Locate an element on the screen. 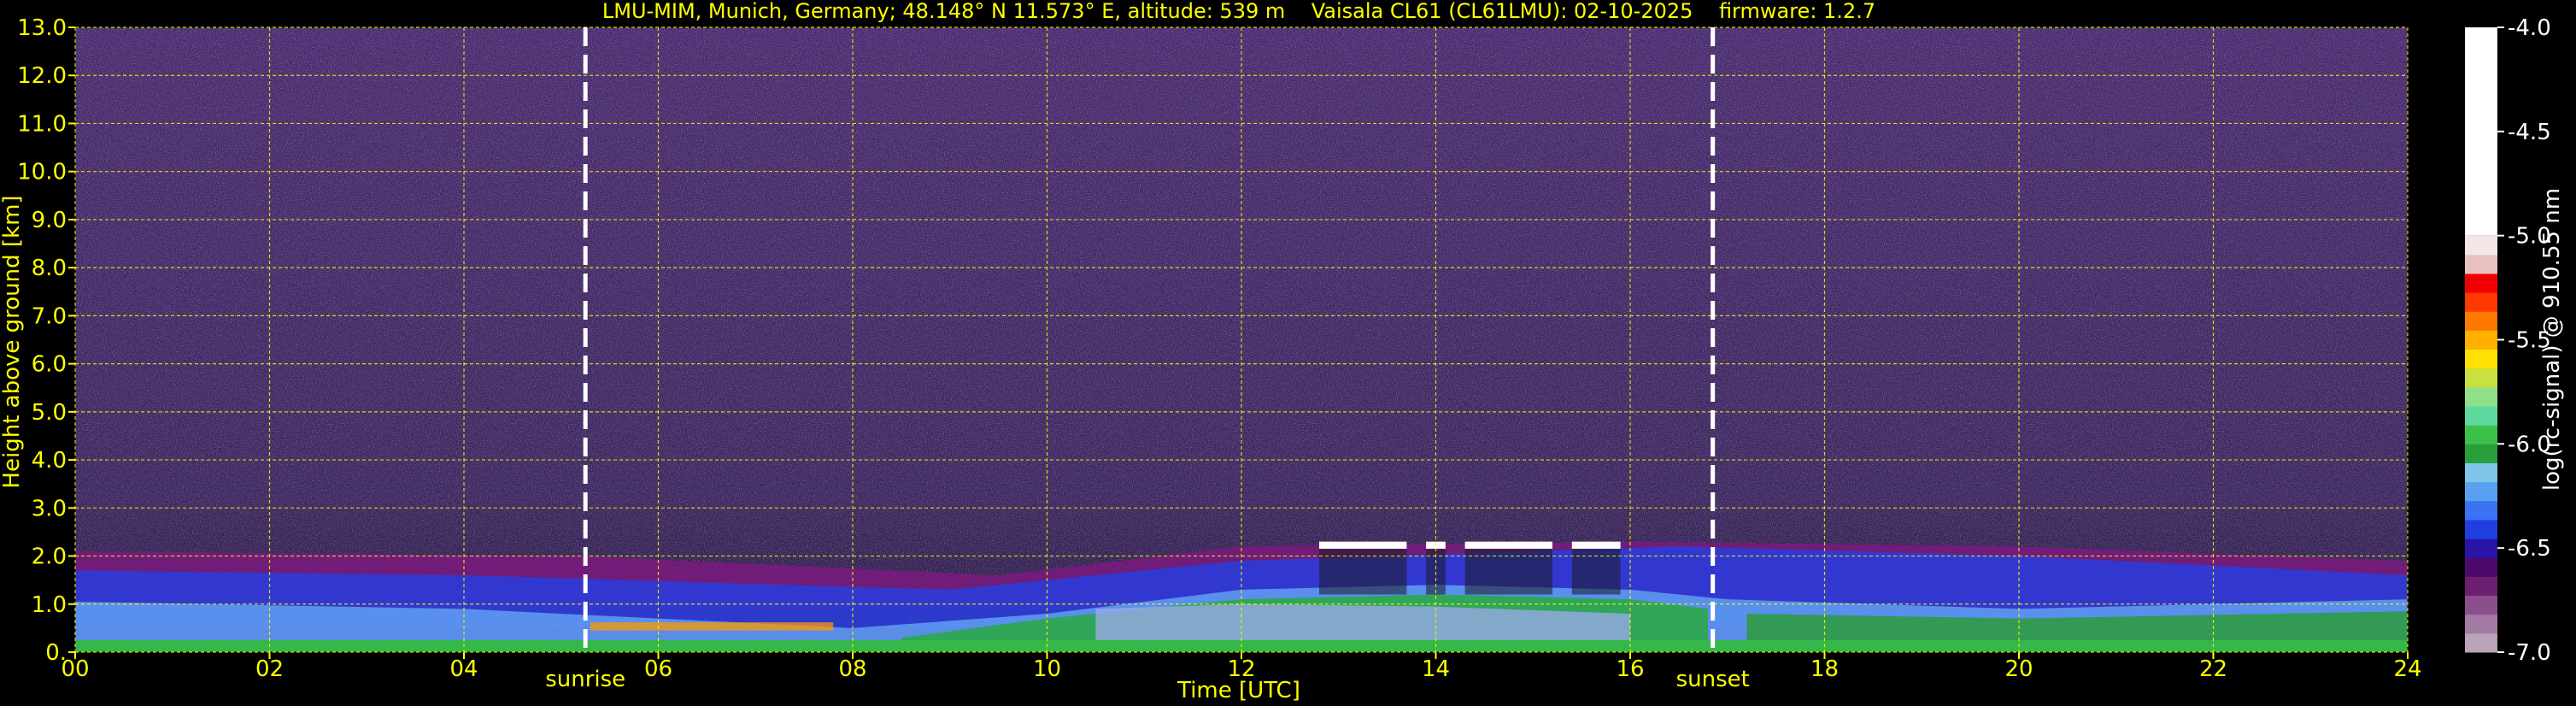 This screenshot has width=2576, height=706. x-tick-label: 20 is located at coordinates (2018, 669).